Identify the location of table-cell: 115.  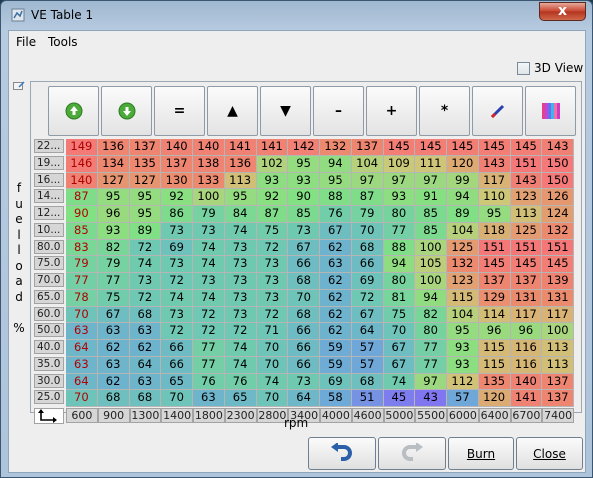
(494, 348).